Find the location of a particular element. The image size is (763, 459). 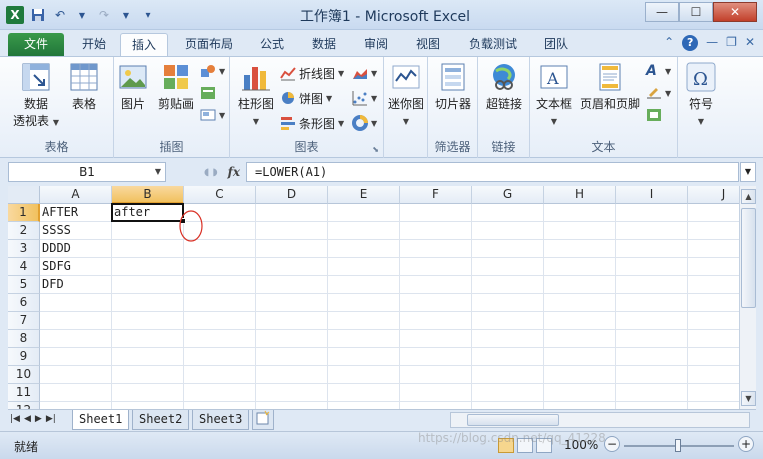

cell-b2 is located at coordinates (148, 231).